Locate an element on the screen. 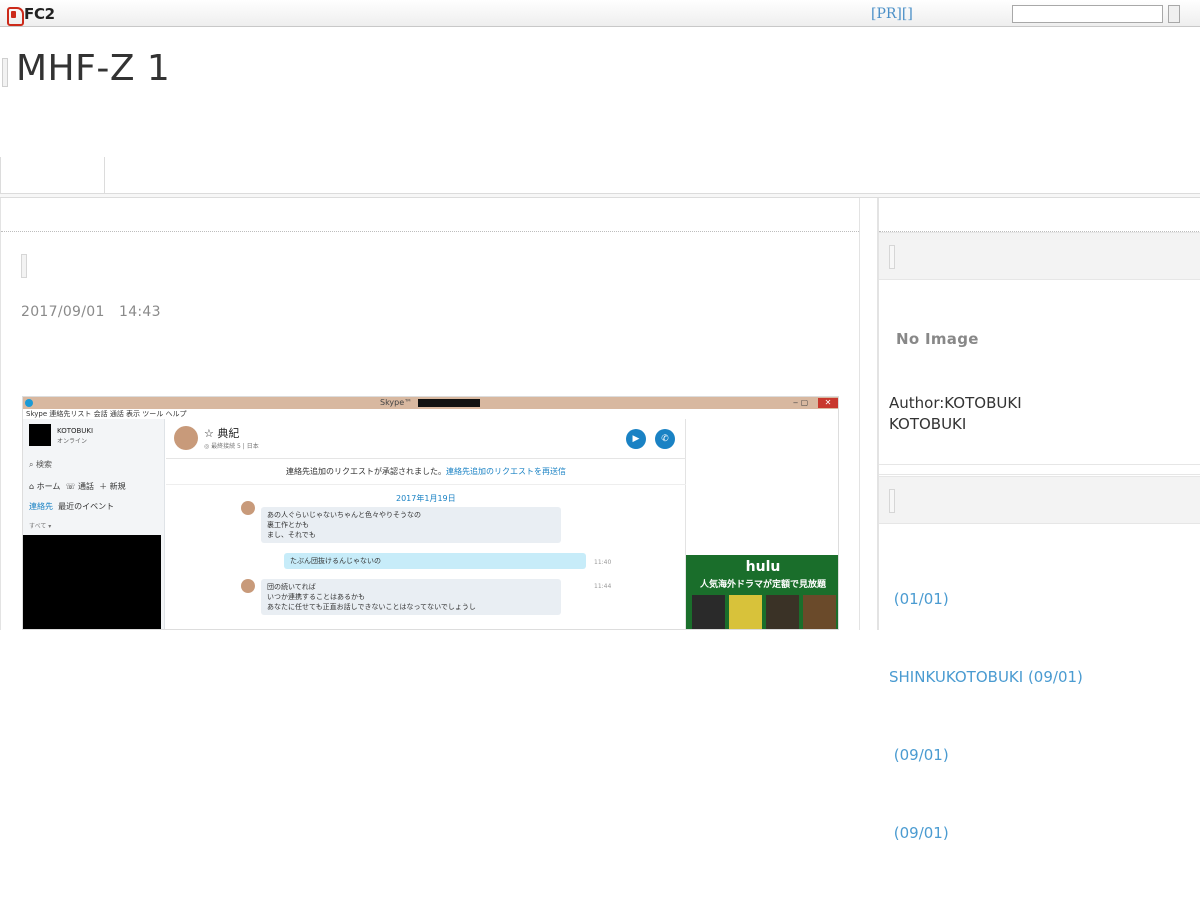 The image size is (1200, 898). skype-titlebar: Skype™ ‒ ▢ ✕ is located at coordinates (430, 403).